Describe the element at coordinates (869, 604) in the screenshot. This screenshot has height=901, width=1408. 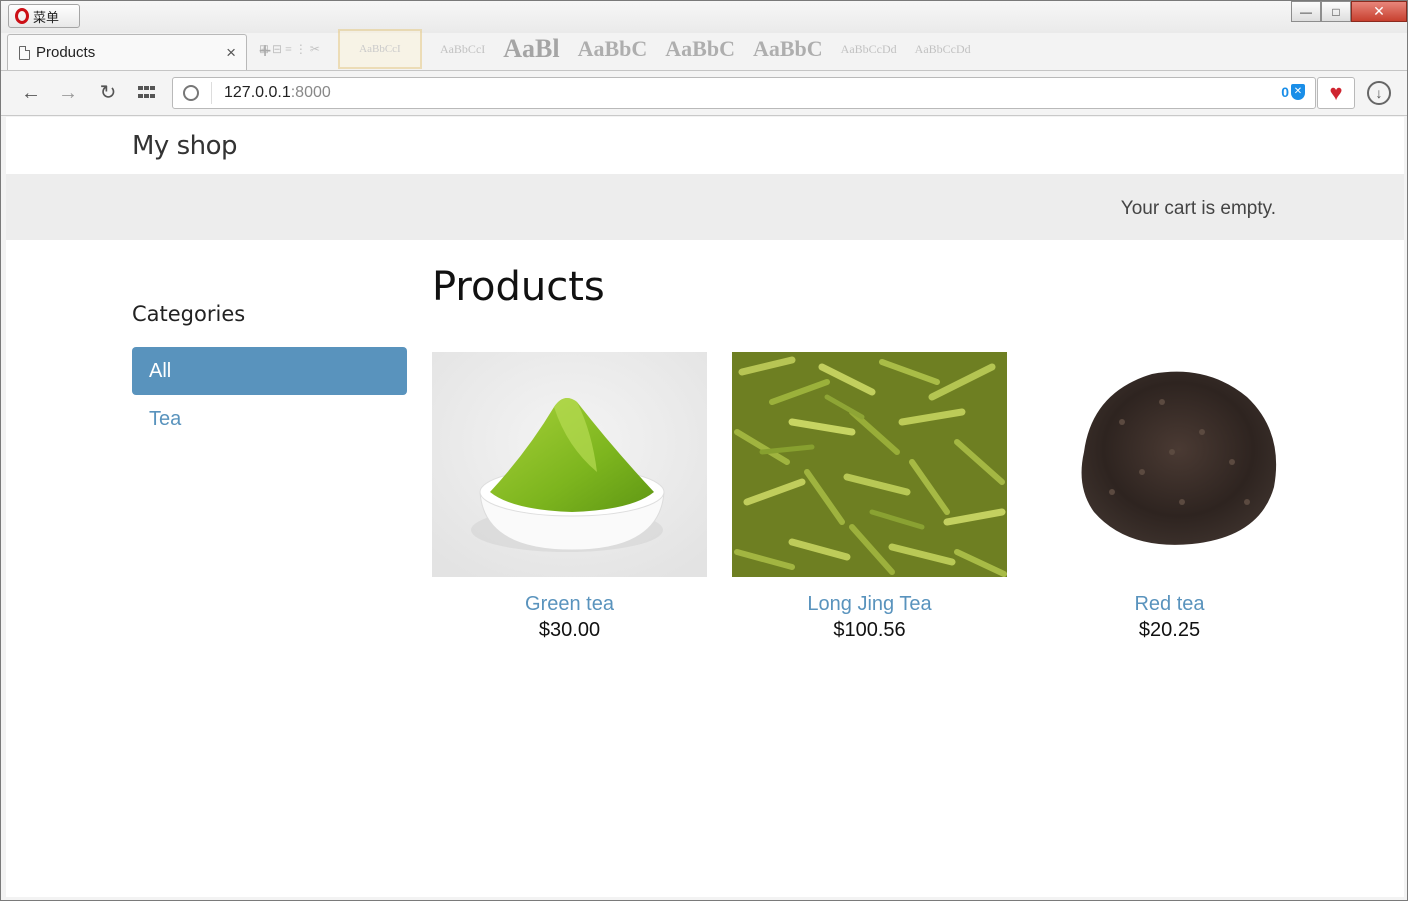
I see `product-name-link: Long Jing Tea` at that location.